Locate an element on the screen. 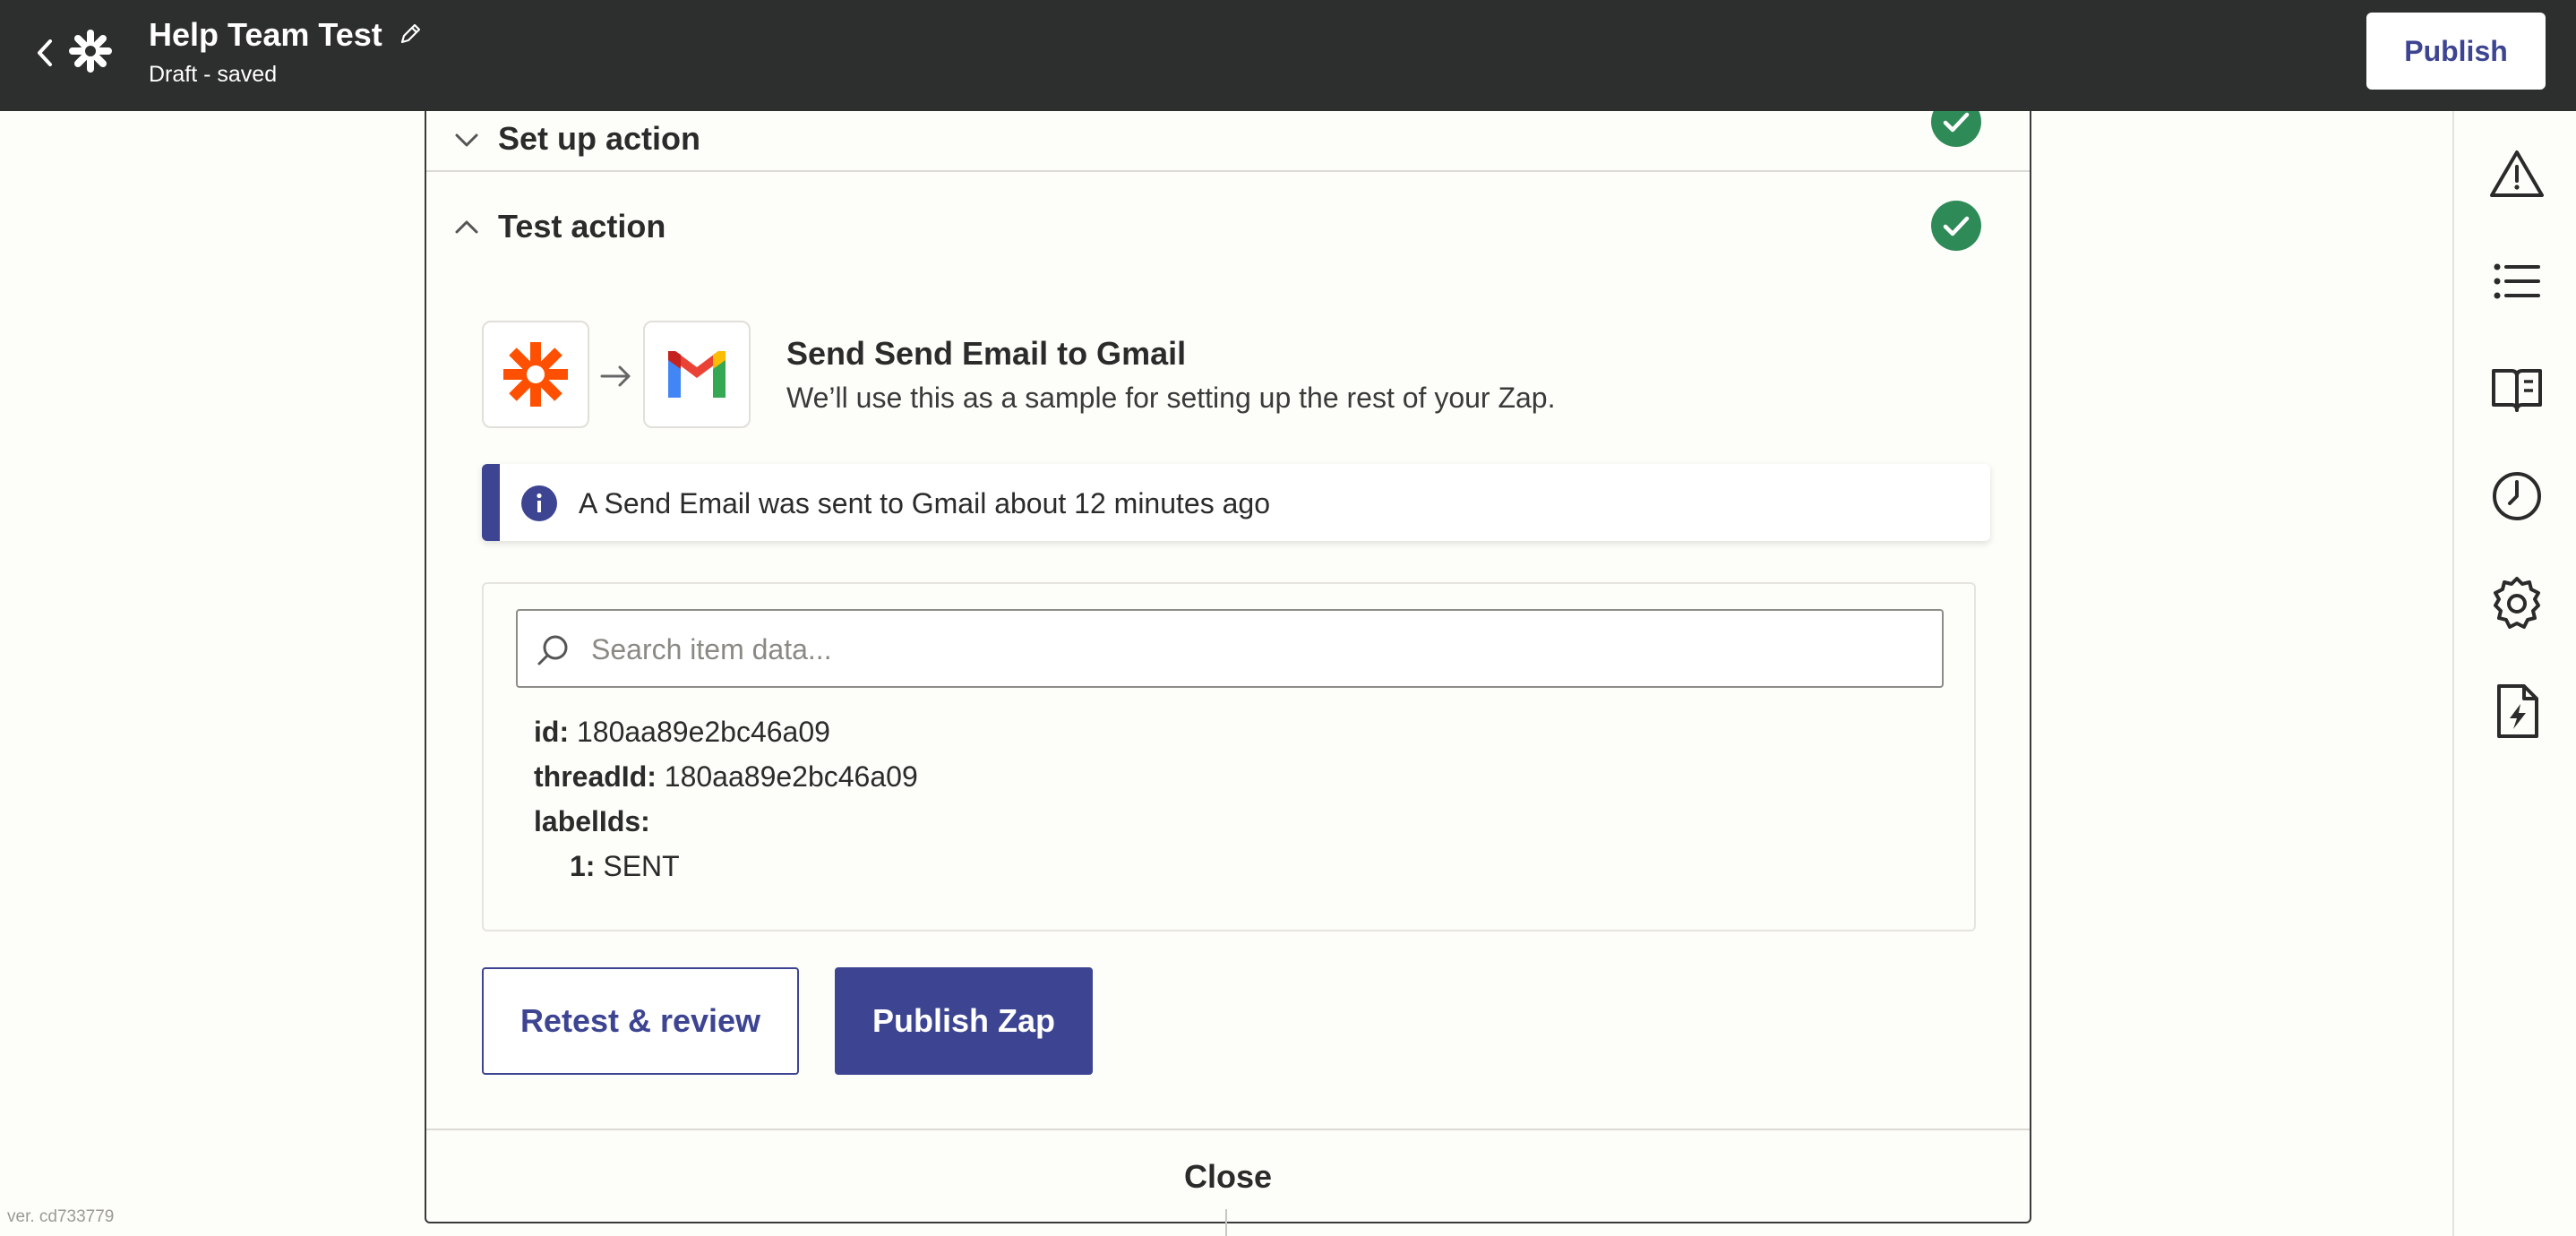 The width and height of the screenshot is (2576, 1236). data-key: 1: is located at coordinates (583, 866).